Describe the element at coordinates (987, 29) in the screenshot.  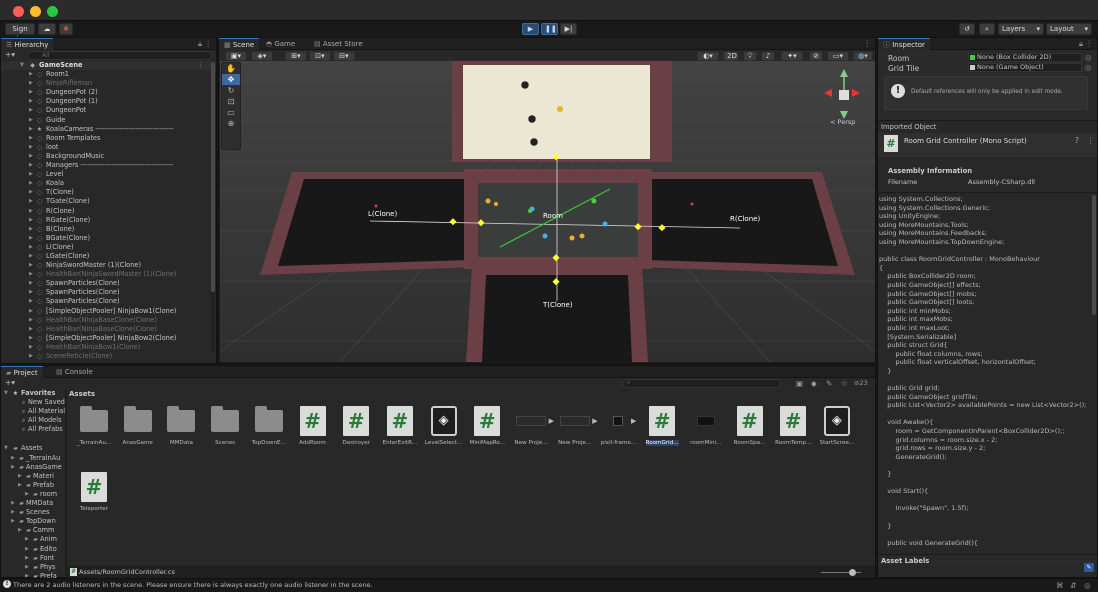
I see `search-icon: ⌕` at that location.